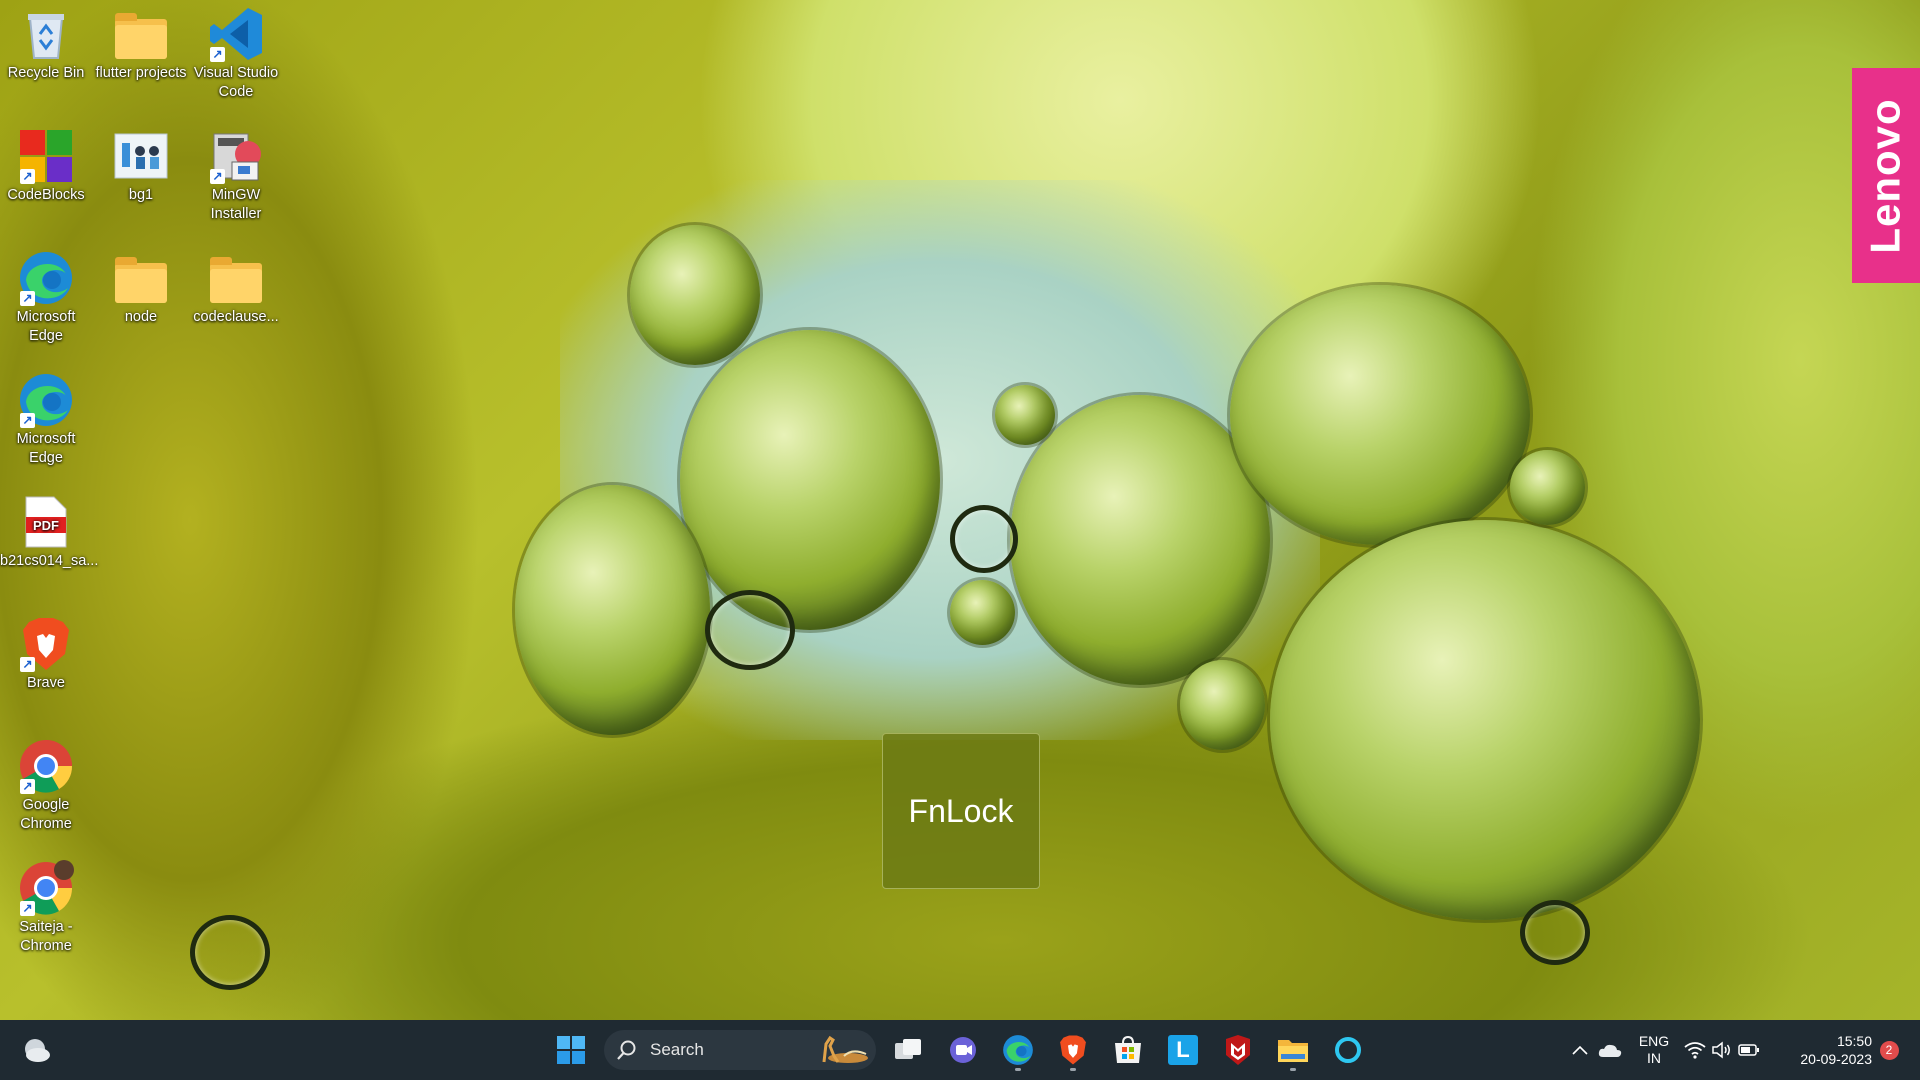 This screenshot has width=1920, height=1080. I want to click on chrome-profile-icon: ↗, so click(46, 888).